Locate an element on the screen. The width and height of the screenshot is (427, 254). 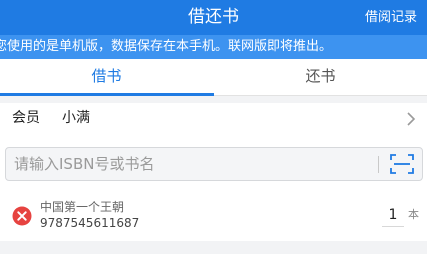
tab-borrow: 借书 is located at coordinates (107, 77).